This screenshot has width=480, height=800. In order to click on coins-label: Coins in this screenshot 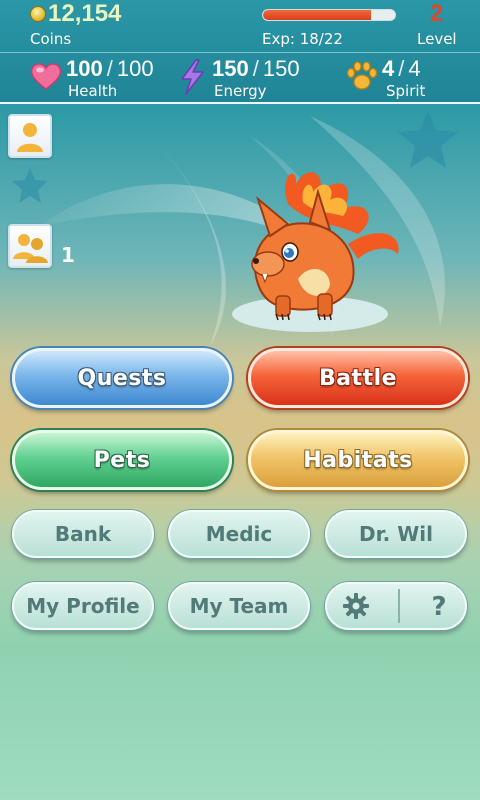, I will do `click(51, 39)`.